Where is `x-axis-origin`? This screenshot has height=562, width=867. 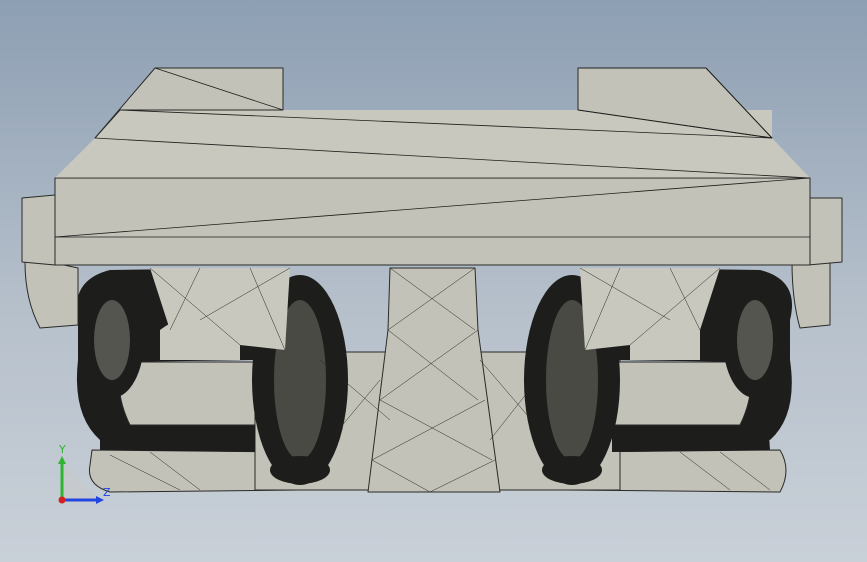 x-axis-origin is located at coordinates (62, 500).